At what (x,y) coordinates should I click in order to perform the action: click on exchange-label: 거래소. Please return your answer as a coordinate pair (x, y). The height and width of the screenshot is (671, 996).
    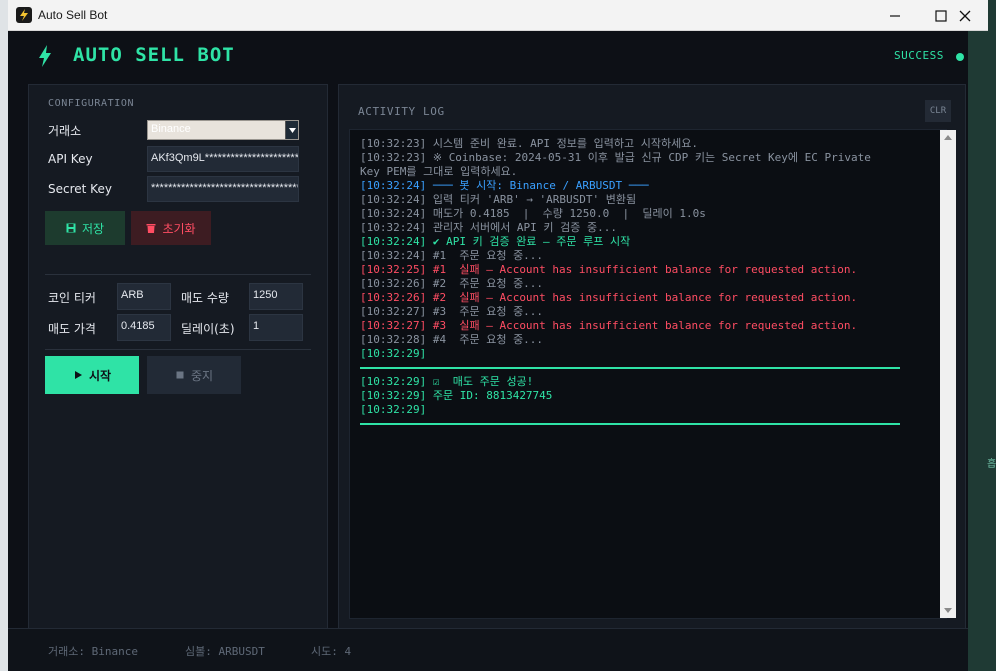
    Looking at the image, I should click on (65, 131).